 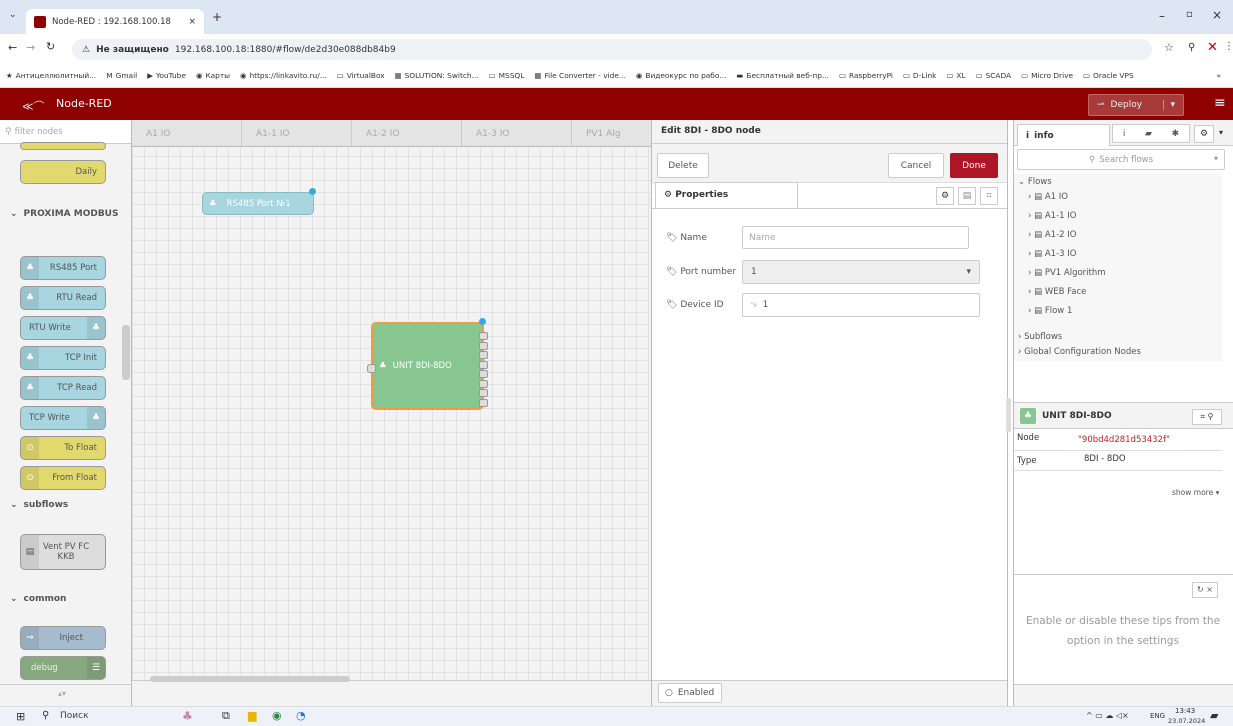 What do you see at coordinates (63, 448) in the screenshot?
I see `palette-node-to-float: ⊙ To Float` at bounding box center [63, 448].